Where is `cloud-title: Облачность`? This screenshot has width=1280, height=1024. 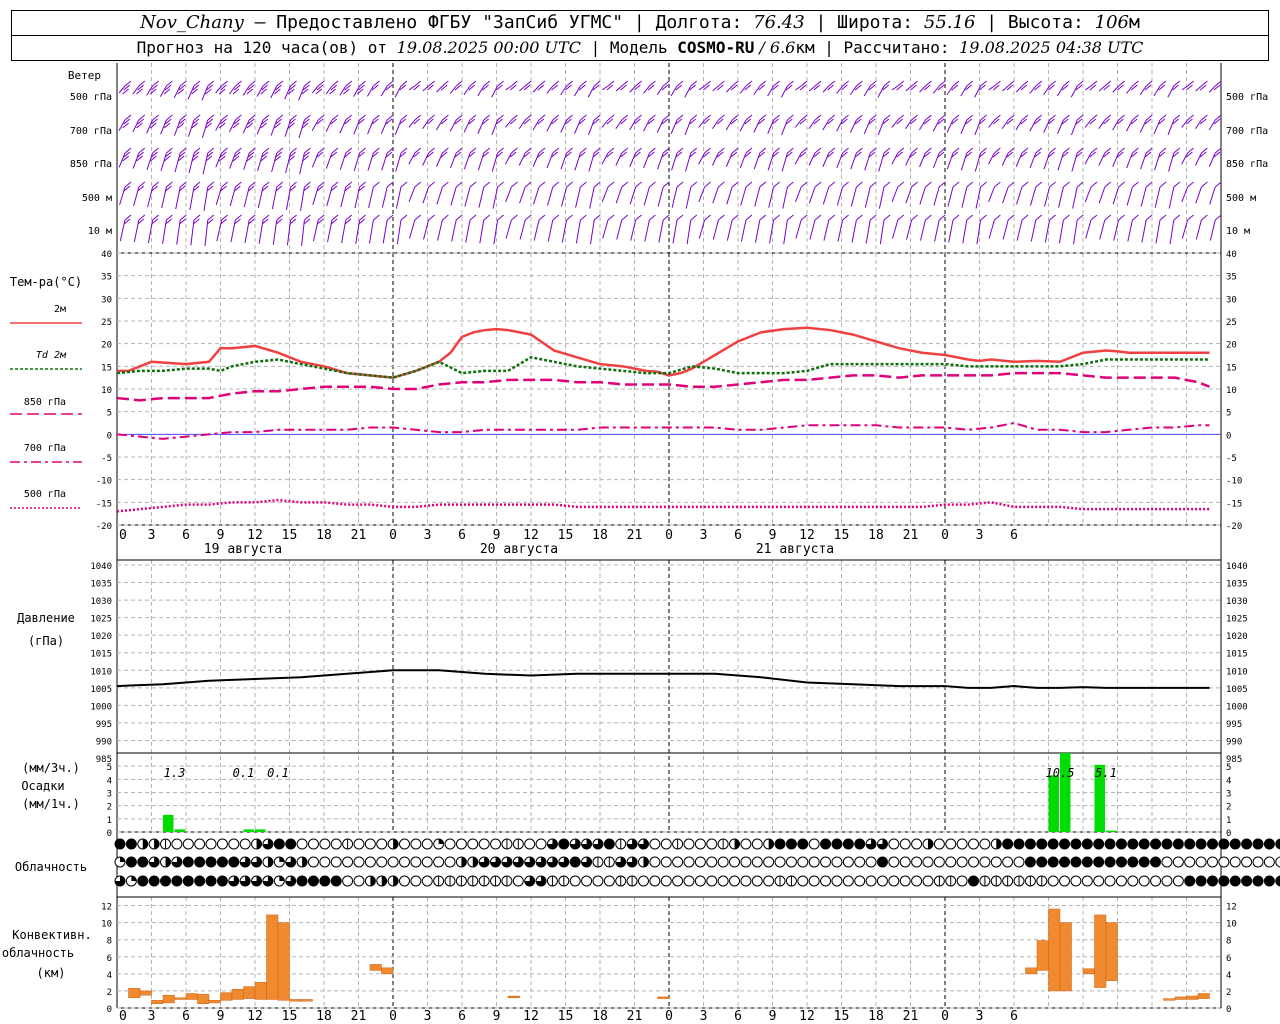 cloud-title: Облачность is located at coordinates (51, 867).